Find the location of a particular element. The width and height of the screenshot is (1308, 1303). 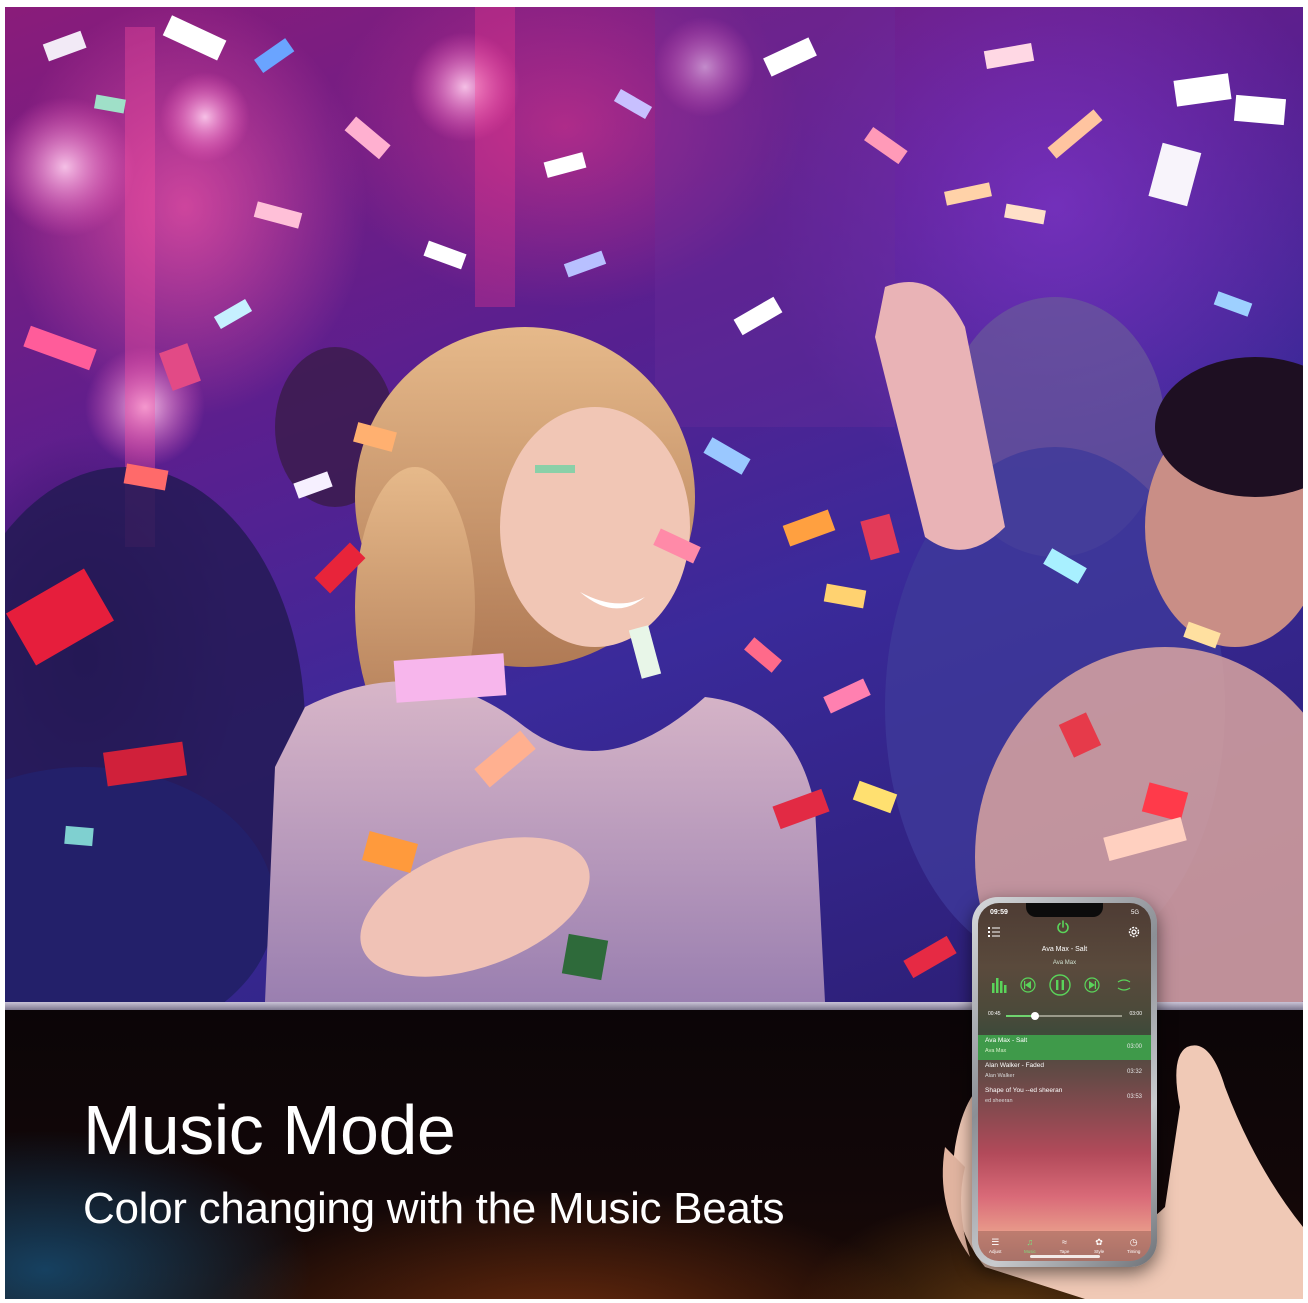

total-time: 03:00 is located at coordinates (1135, 1014).